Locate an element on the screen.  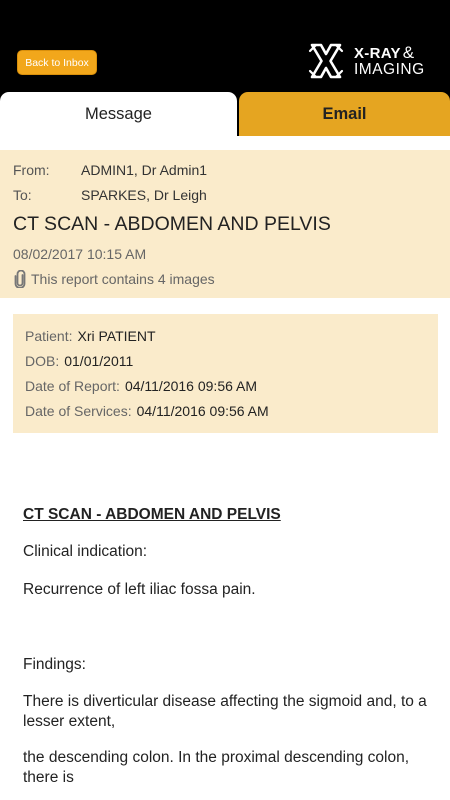
services-date-row: Date of Services: 04/11/2016 09:56 AM is located at coordinates (147, 411).